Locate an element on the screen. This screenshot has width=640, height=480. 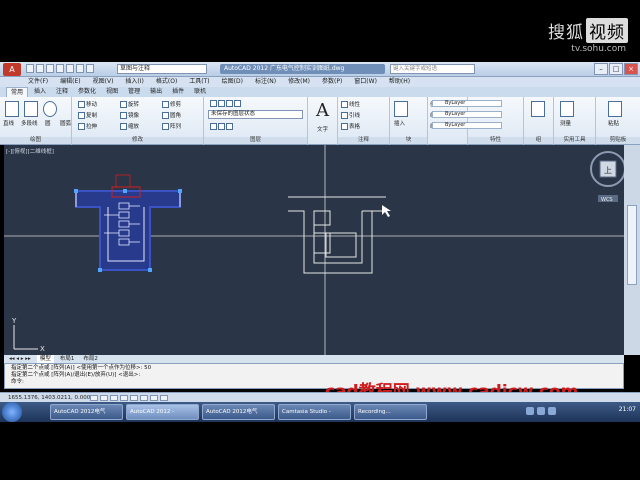
stretch-button: 拉伸 is located at coordinates (87, 126).